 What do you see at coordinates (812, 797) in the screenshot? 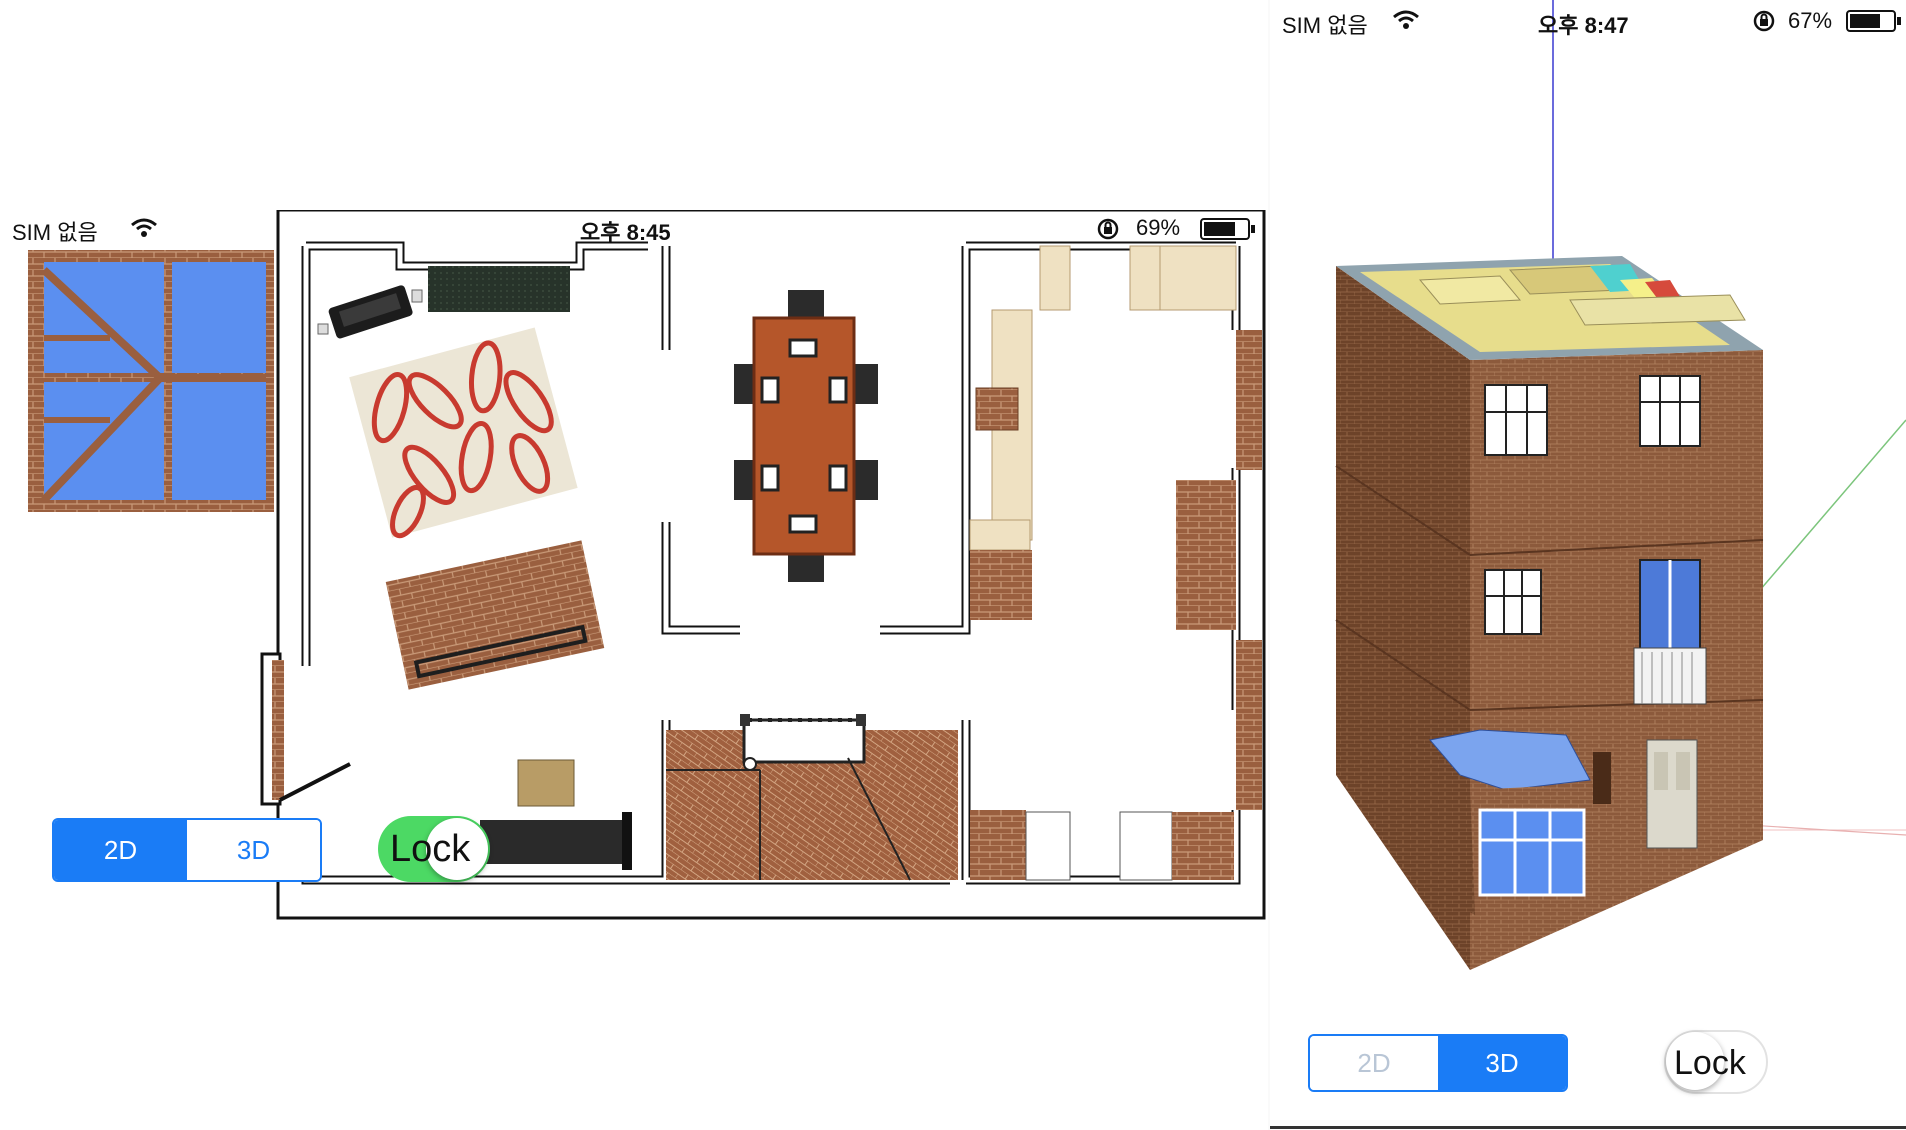
I see `staircase` at bounding box center [812, 797].